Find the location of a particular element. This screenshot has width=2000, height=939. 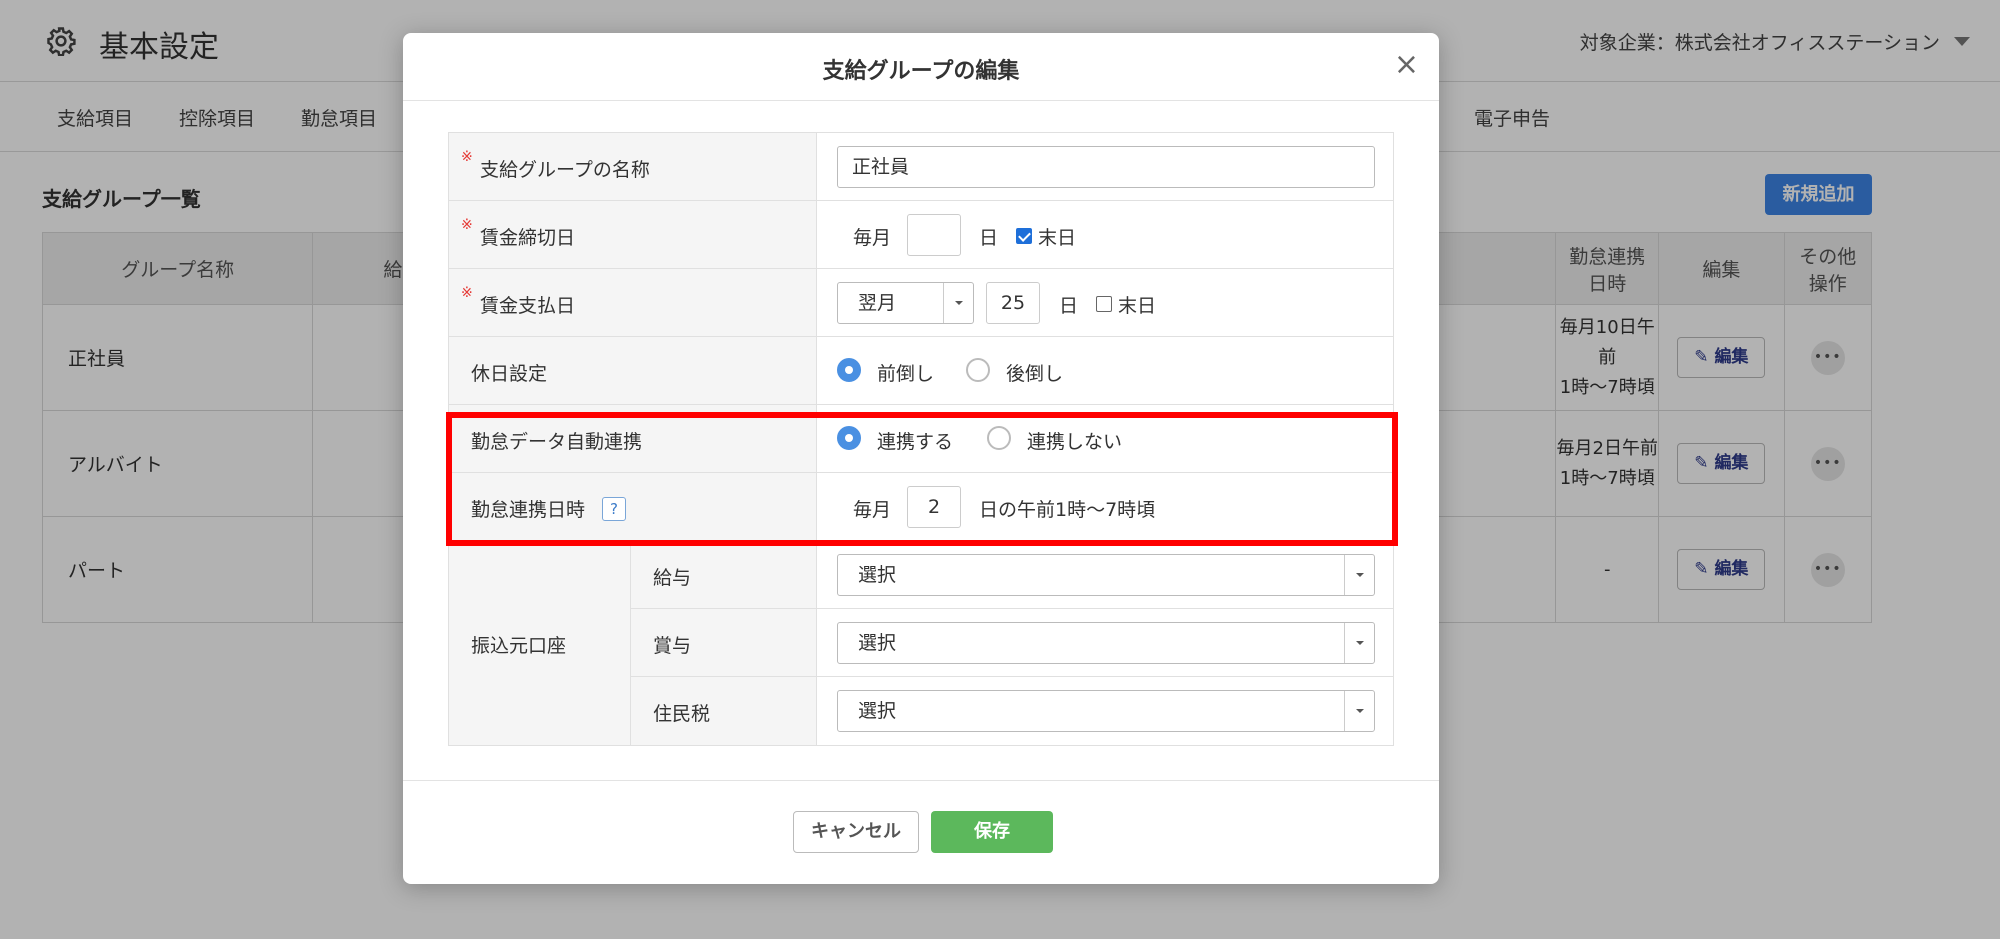

label-cell: 振込元口座 is located at coordinates (540, 643).